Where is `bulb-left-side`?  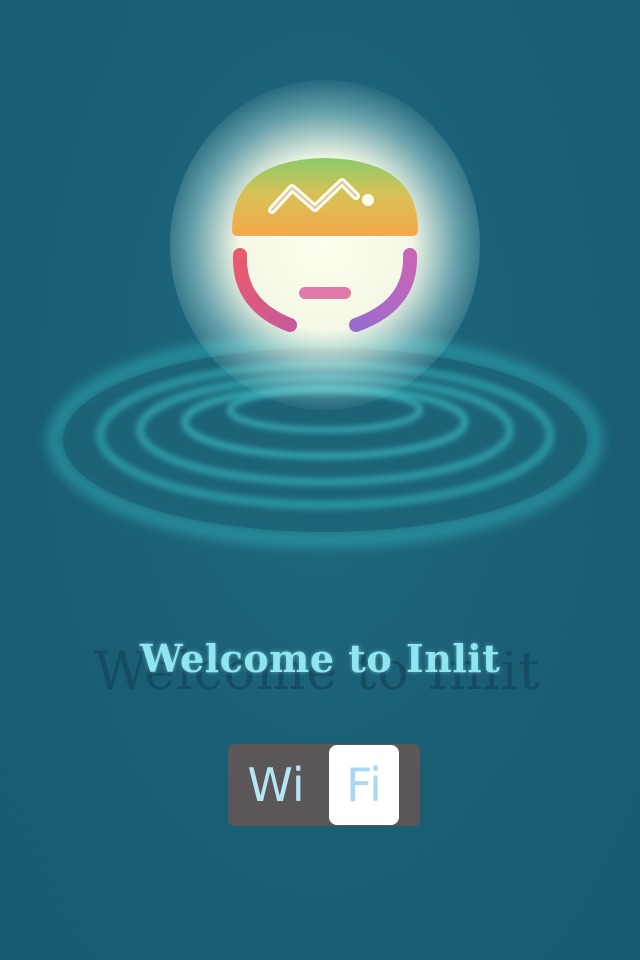
bulb-left-side is located at coordinates (264, 290).